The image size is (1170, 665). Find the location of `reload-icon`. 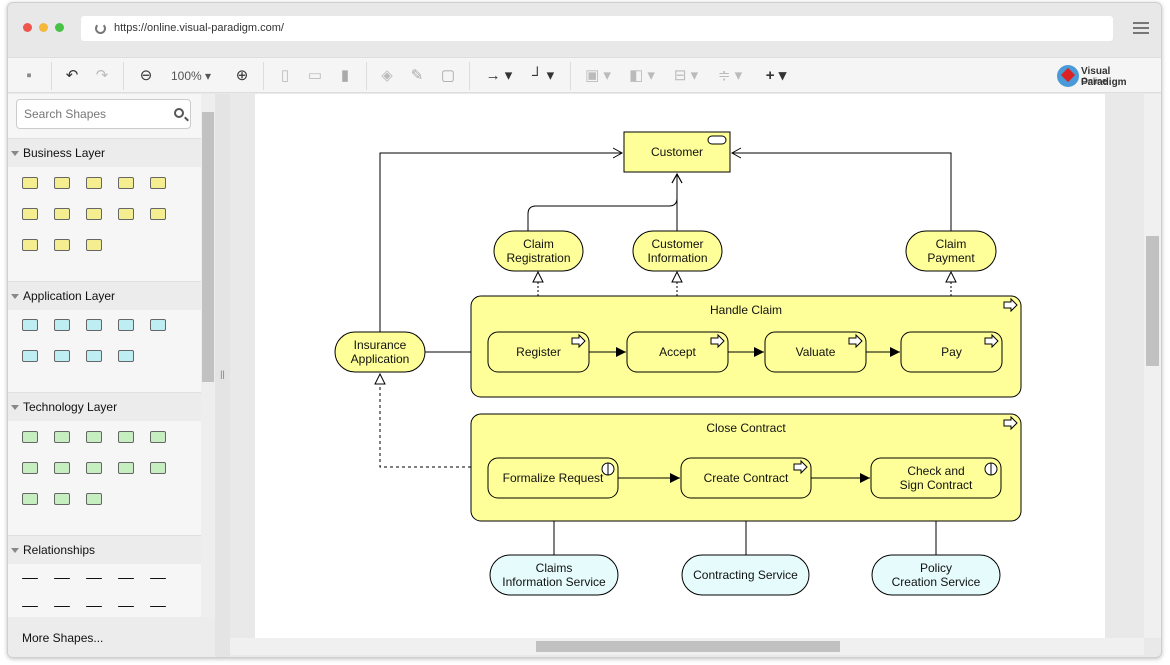

reload-icon is located at coordinates (100, 28).